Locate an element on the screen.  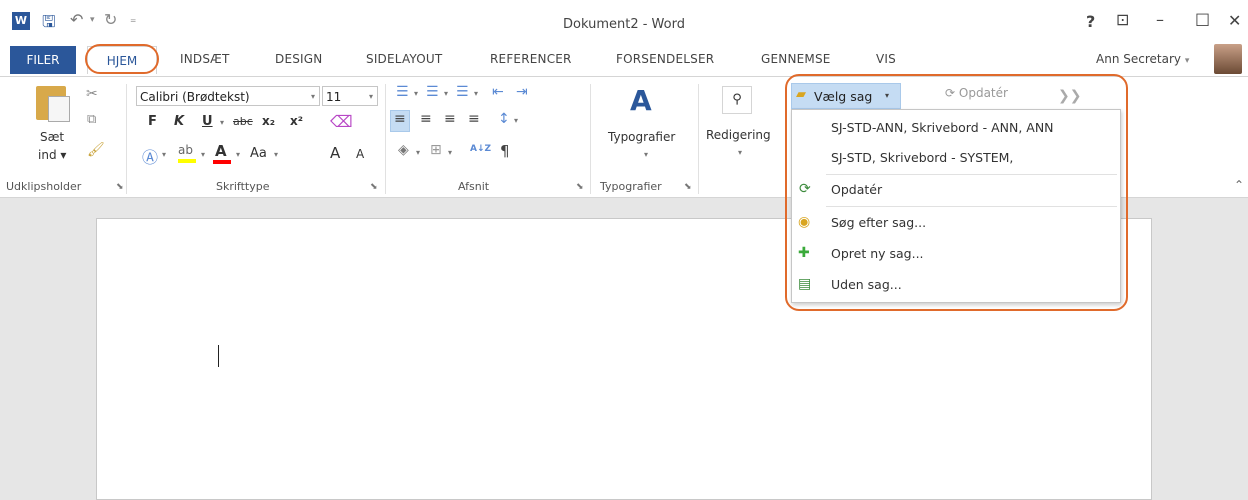
numbering-dropdown-icon: ▾ is located at coordinates (446, 93).